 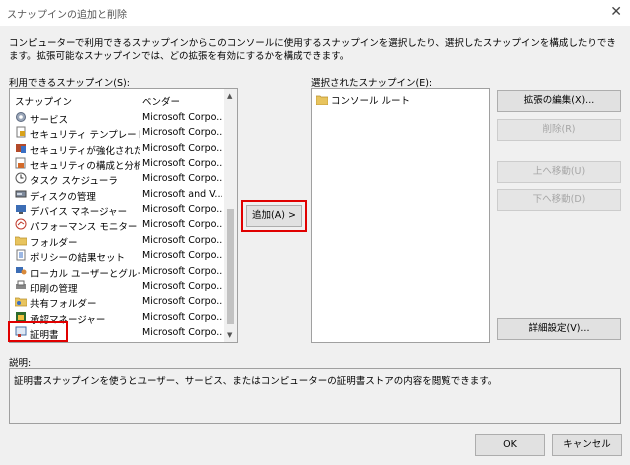 What do you see at coordinates (79, 213) in the screenshot?
I see `snapin-name: デバイス マネージャー` at bounding box center [79, 213].